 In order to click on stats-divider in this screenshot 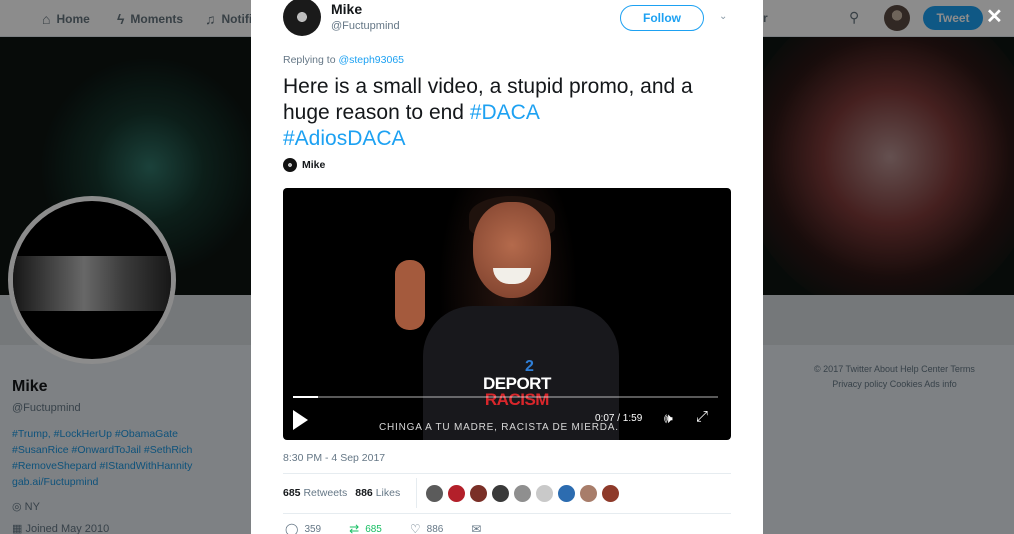, I will do `click(416, 493)`.